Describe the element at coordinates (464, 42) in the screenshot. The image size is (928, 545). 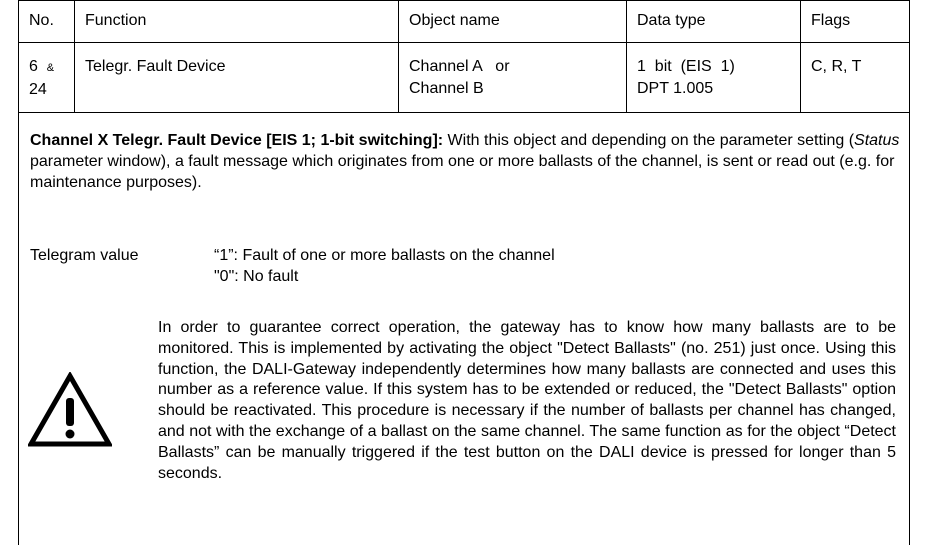
I see `table-header-rule` at that location.